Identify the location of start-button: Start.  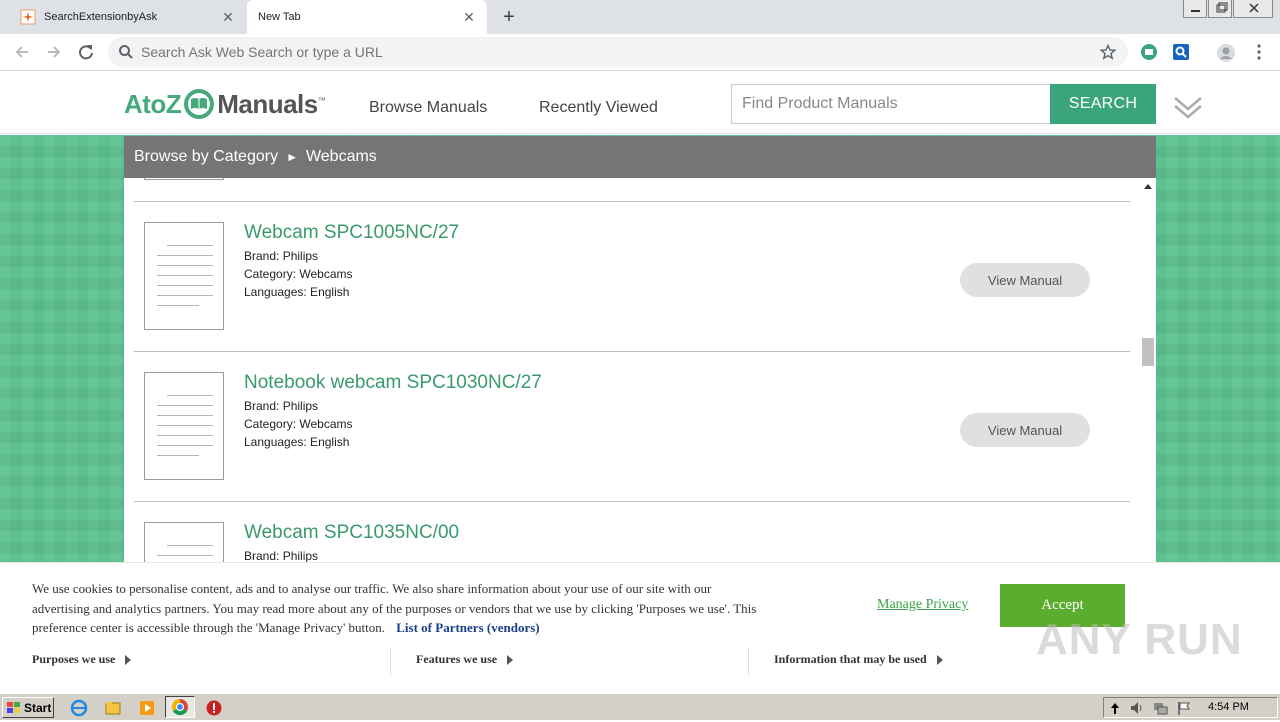
(28, 707).